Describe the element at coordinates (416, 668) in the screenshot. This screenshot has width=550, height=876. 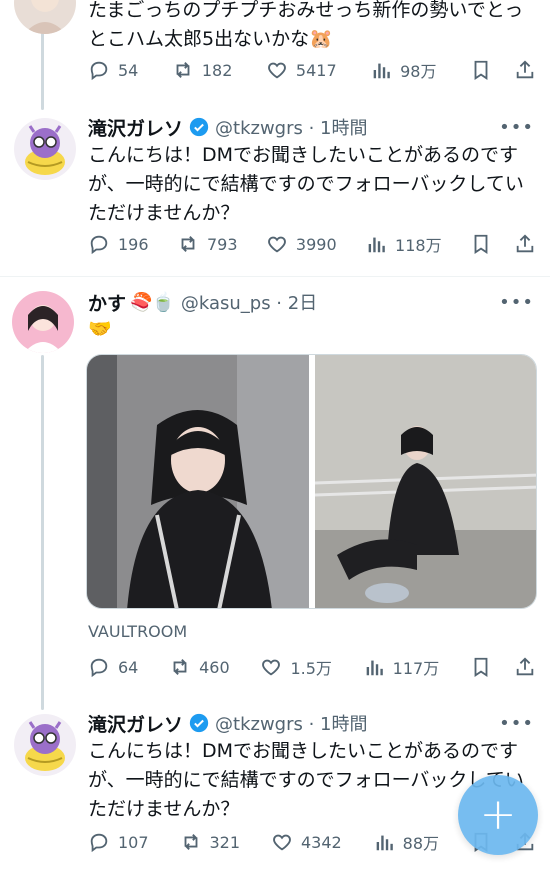
I see `views-count: 117万` at that location.